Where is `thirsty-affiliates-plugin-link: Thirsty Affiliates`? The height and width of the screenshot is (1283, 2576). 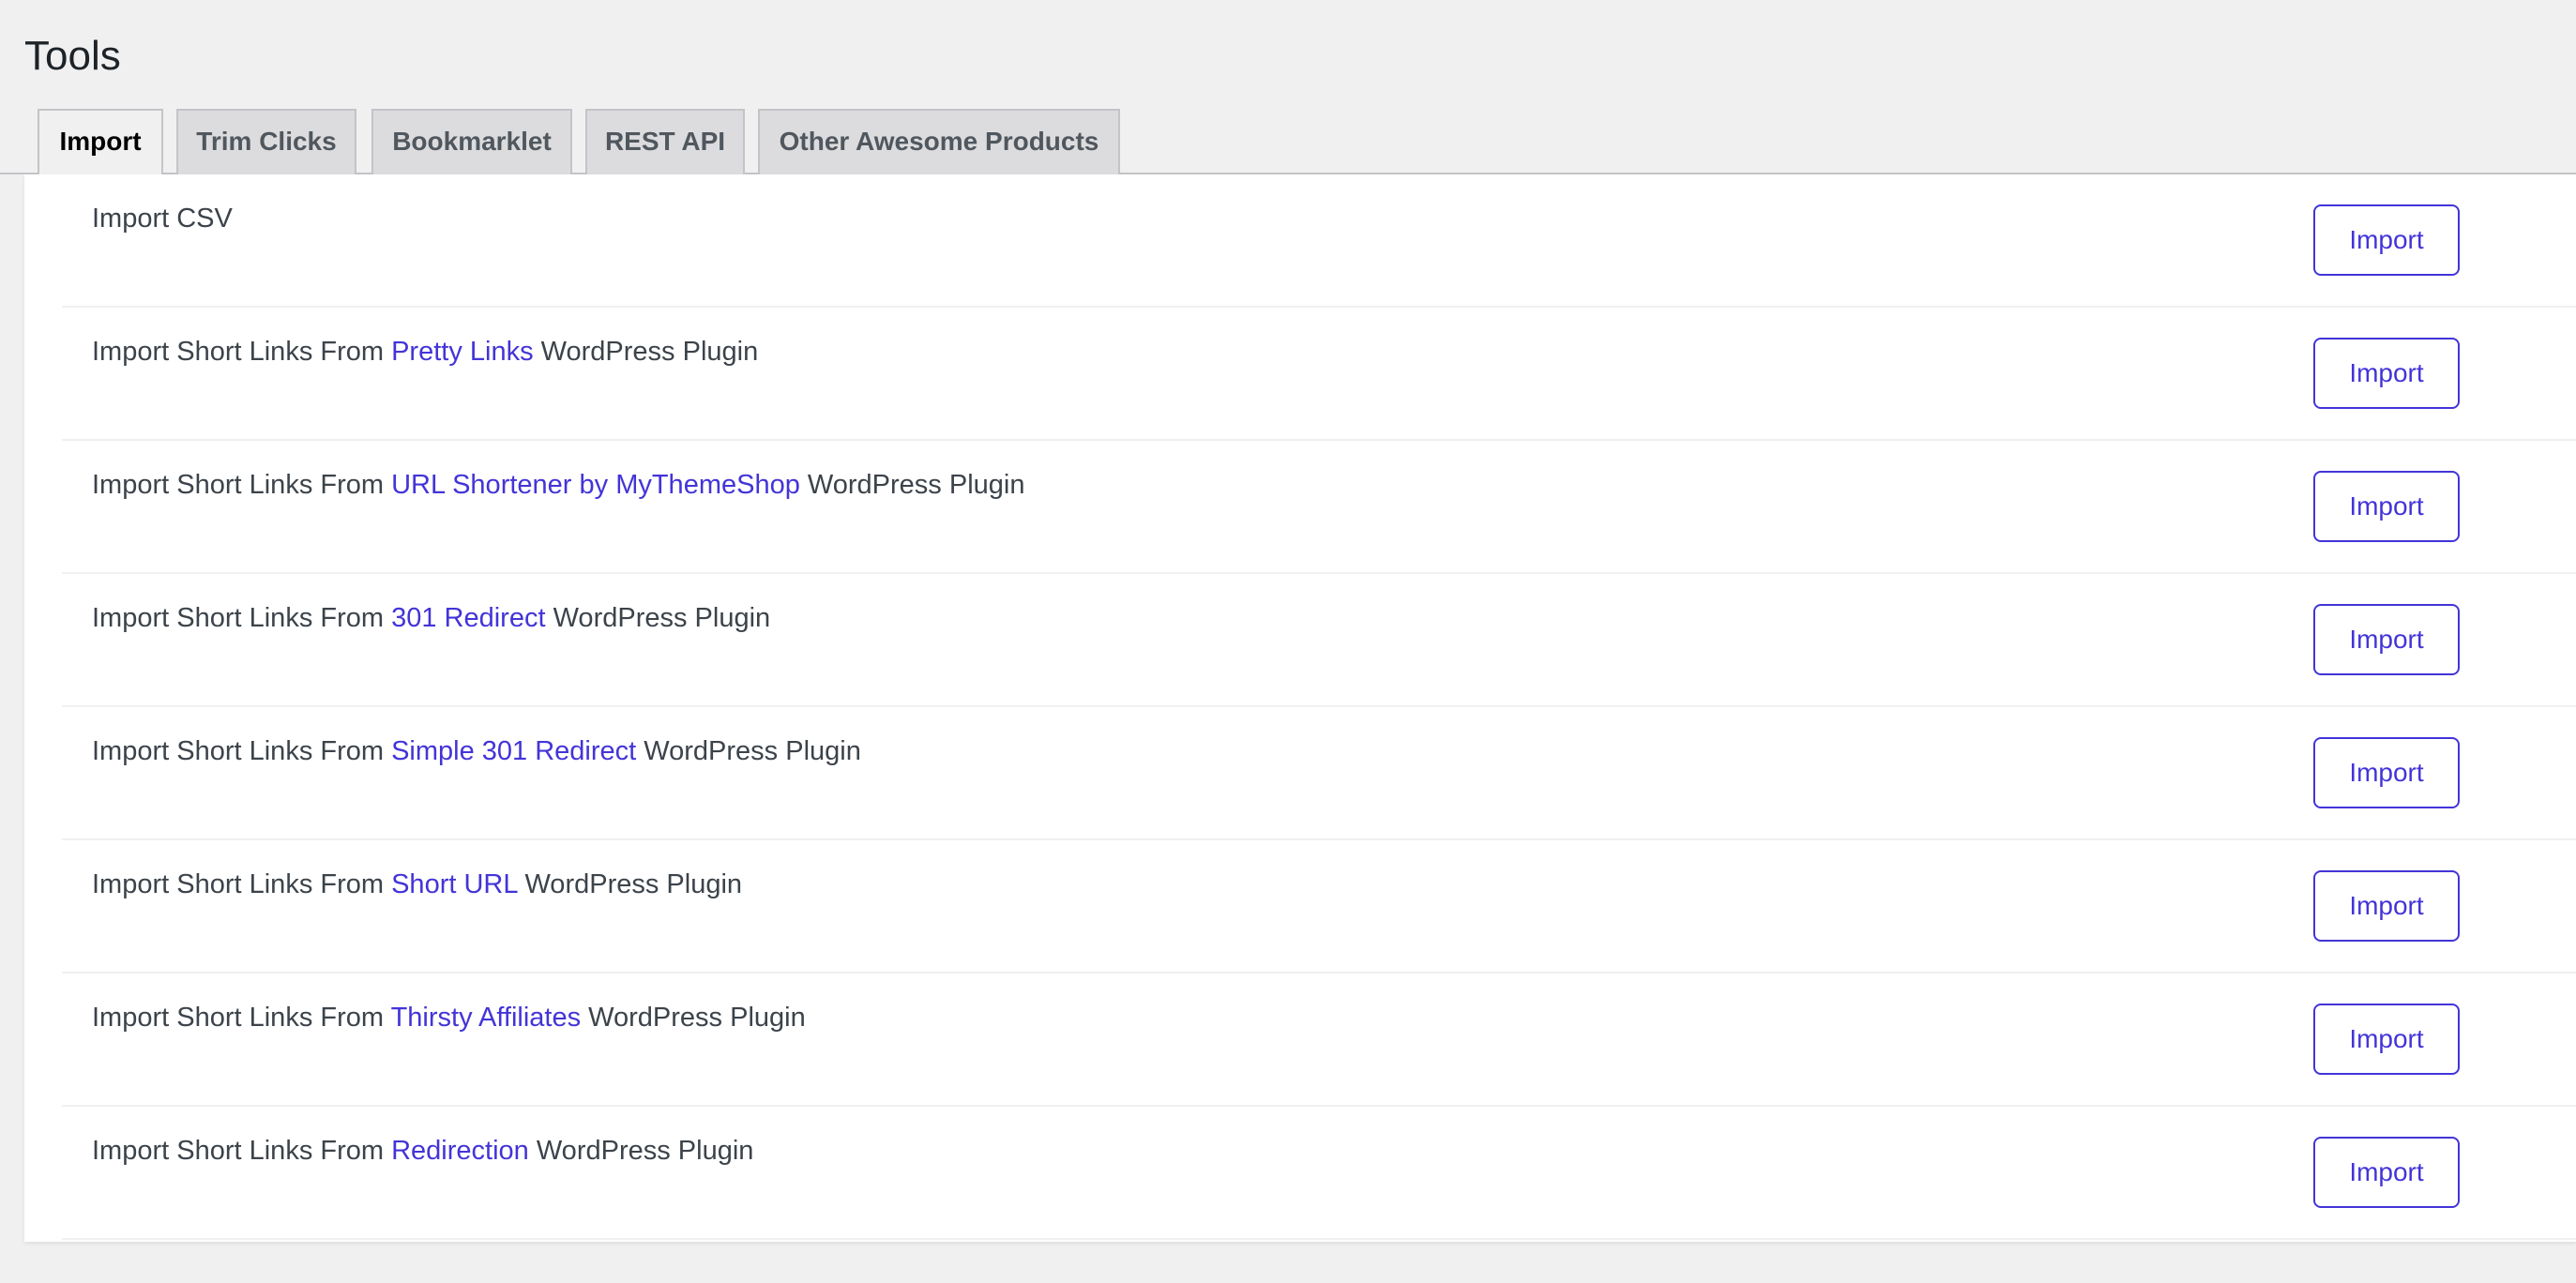 thirsty-affiliates-plugin-link: Thirsty Affiliates is located at coordinates (487, 1018).